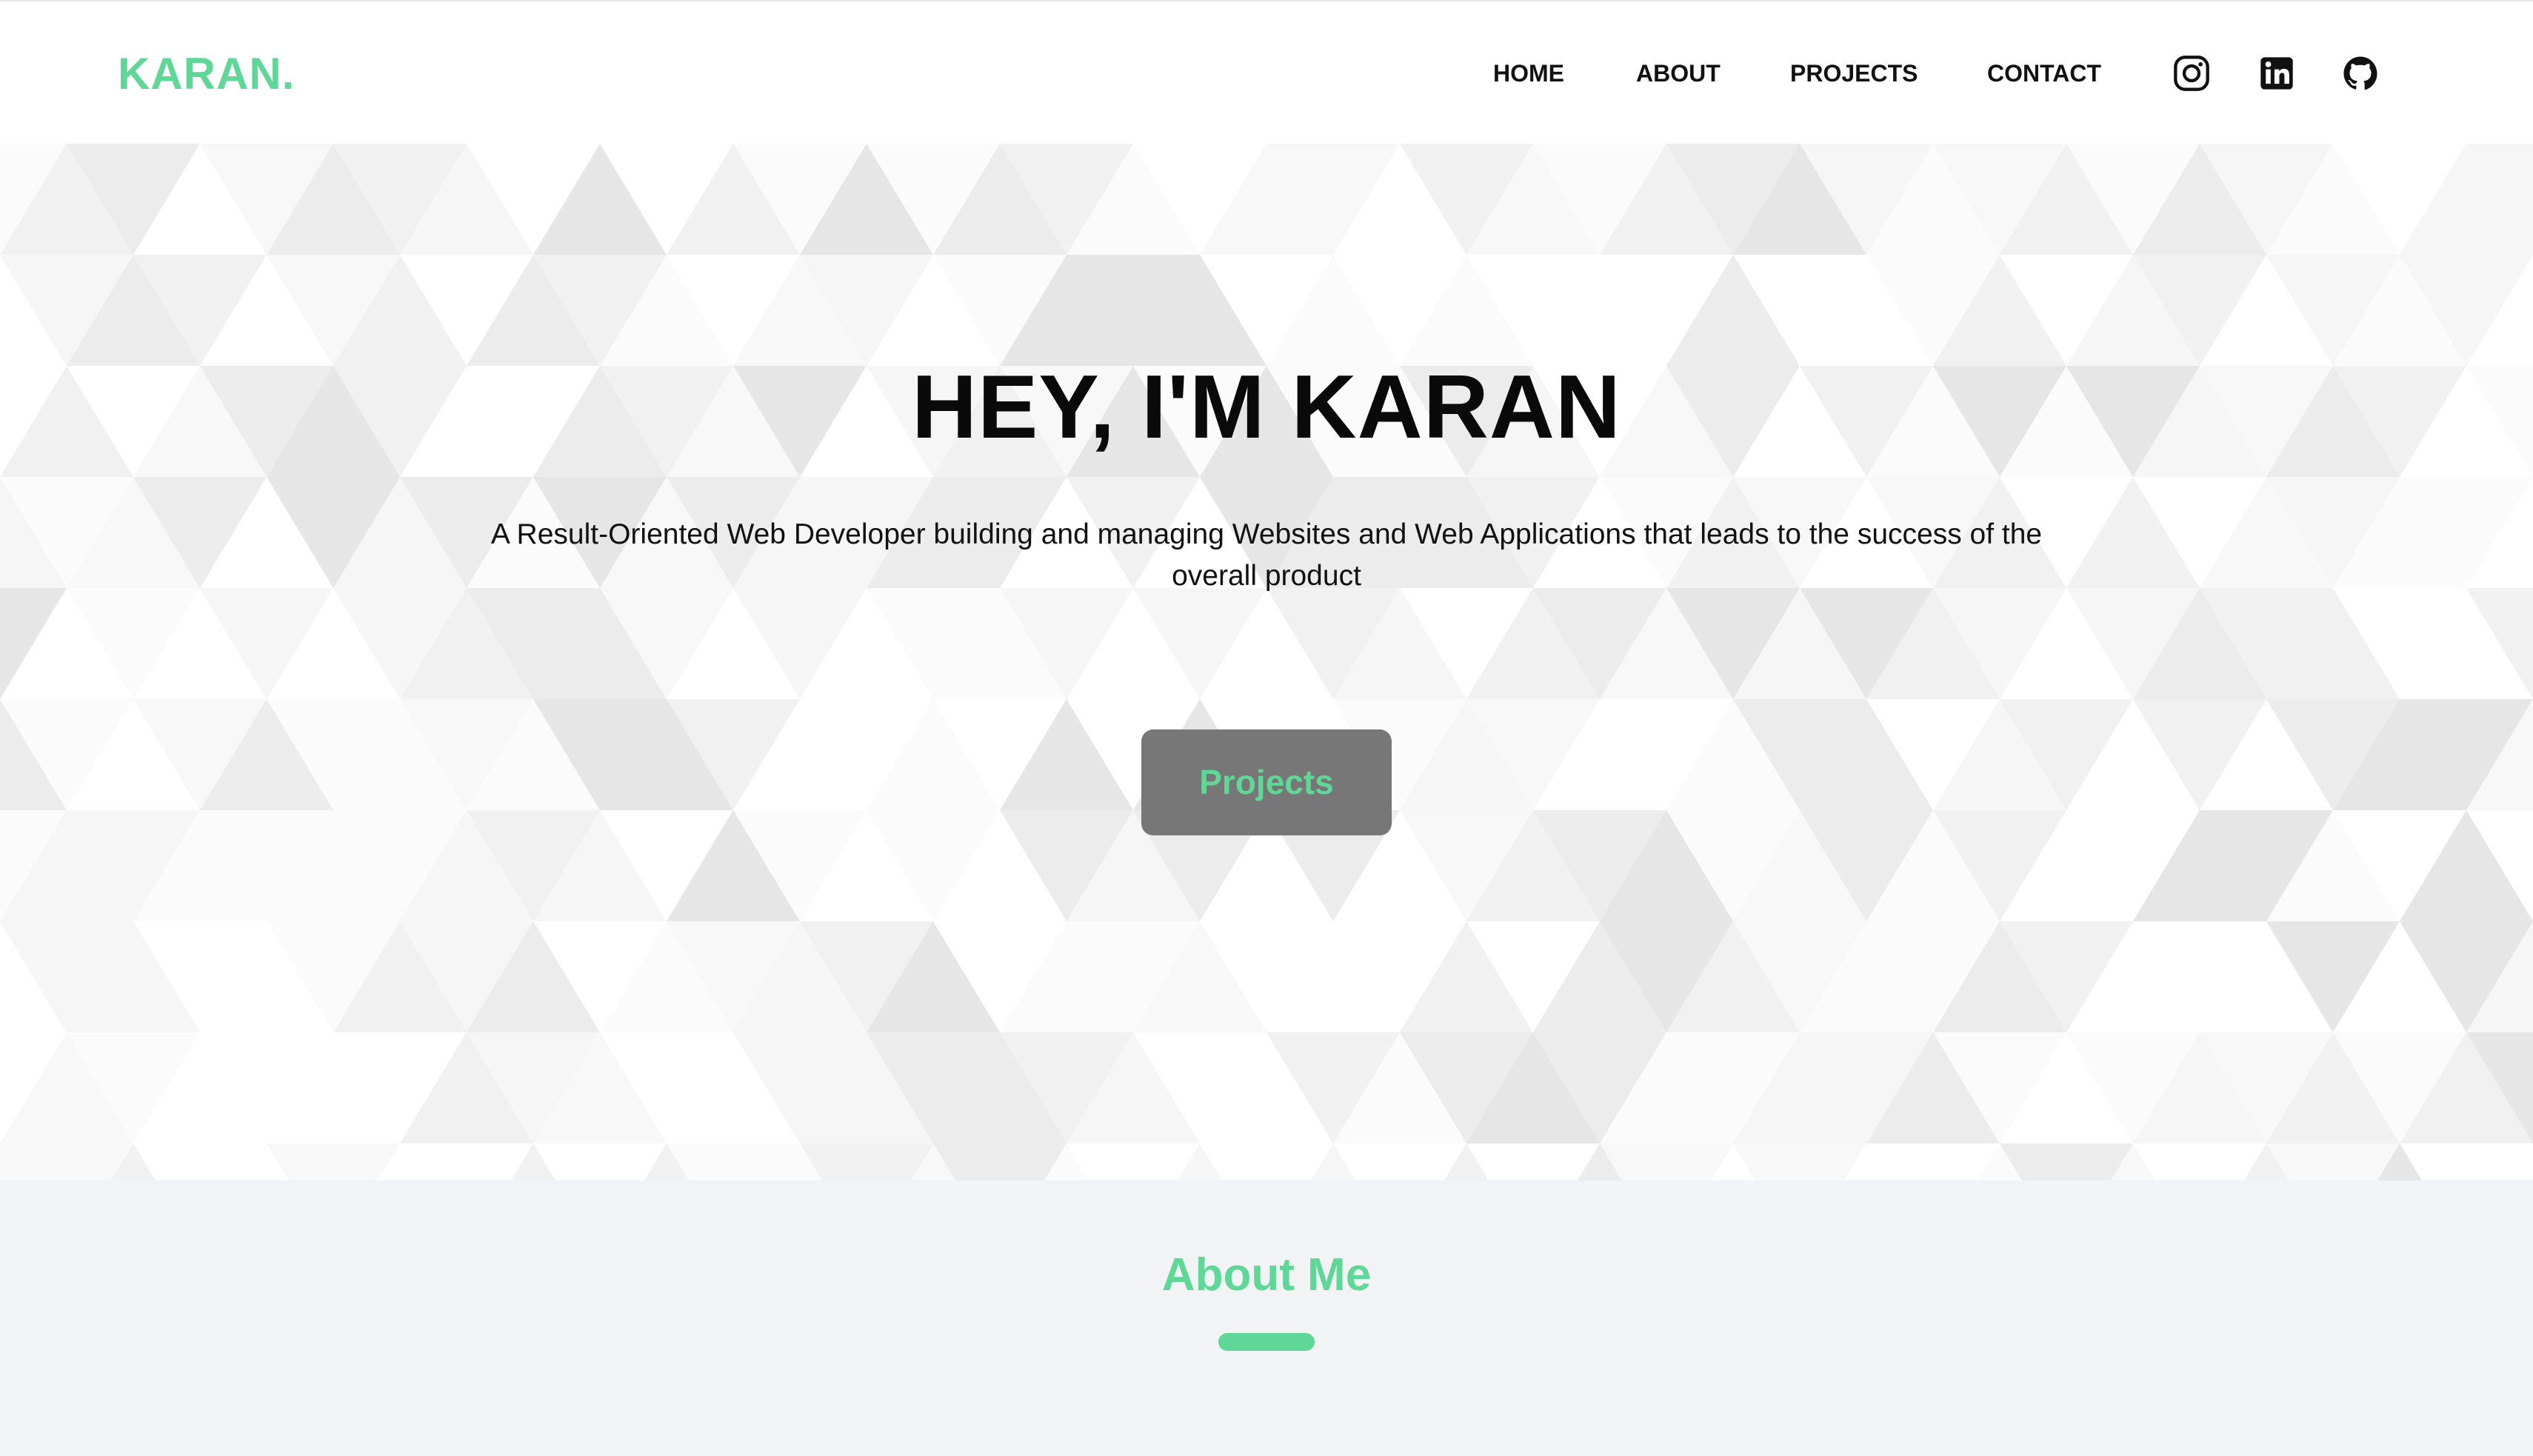 This screenshot has width=2533, height=1456. Describe the element at coordinates (1266, 406) in the screenshot. I see `hero-title: HEY, I'M KARAN` at that location.